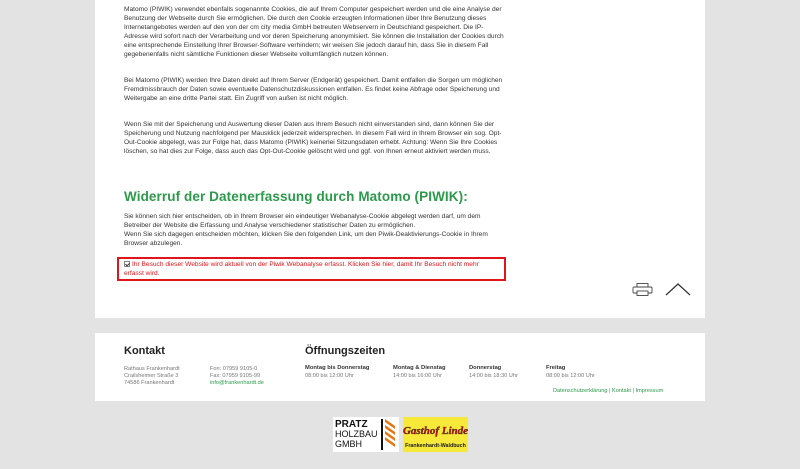 This screenshot has width=800, height=469. What do you see at coordinates (348, 444) in the screenshot?
I see `logo1-line3: GMBH` at bounding box center [348, 444].